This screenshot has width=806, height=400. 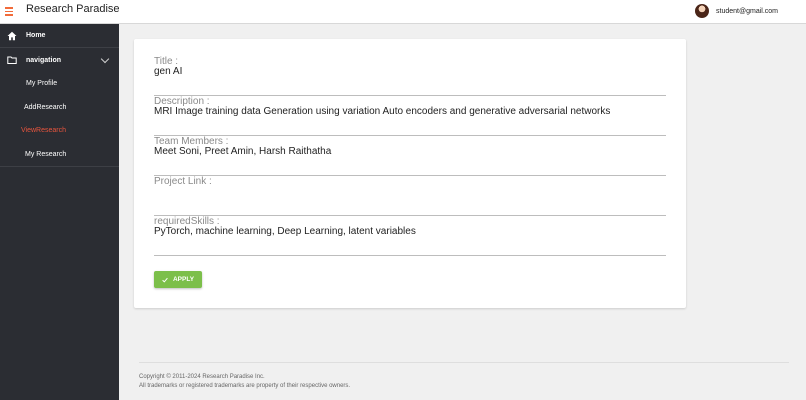 What do you see at coordinates (165, 280) in the screenshot?
I see `check-icon` at bounding box center [165, 280].